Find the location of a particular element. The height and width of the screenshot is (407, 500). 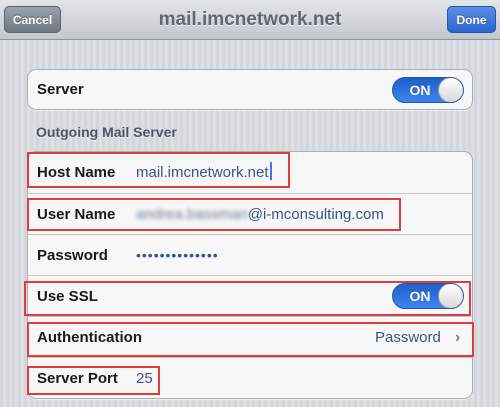

server-port-label: Server Port is located at coordinates (77, 378).